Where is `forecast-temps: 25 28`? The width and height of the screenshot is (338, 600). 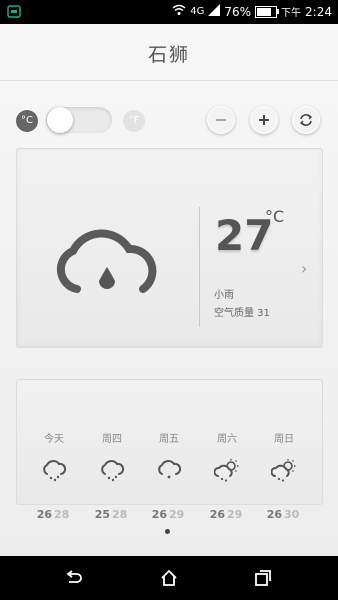
forecast-temps: 25 28 is located at coordinates (111, 514).